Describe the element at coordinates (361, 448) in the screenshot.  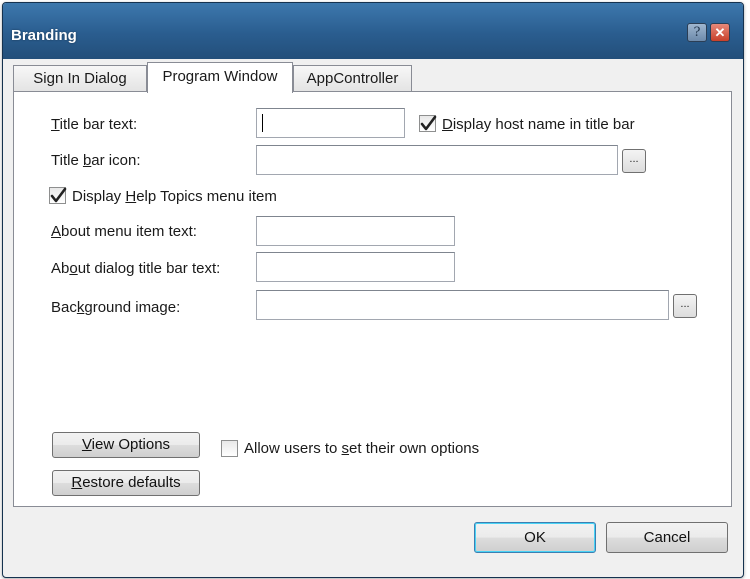
I see `allow-users-label: Allow users to set their own options` at that location.